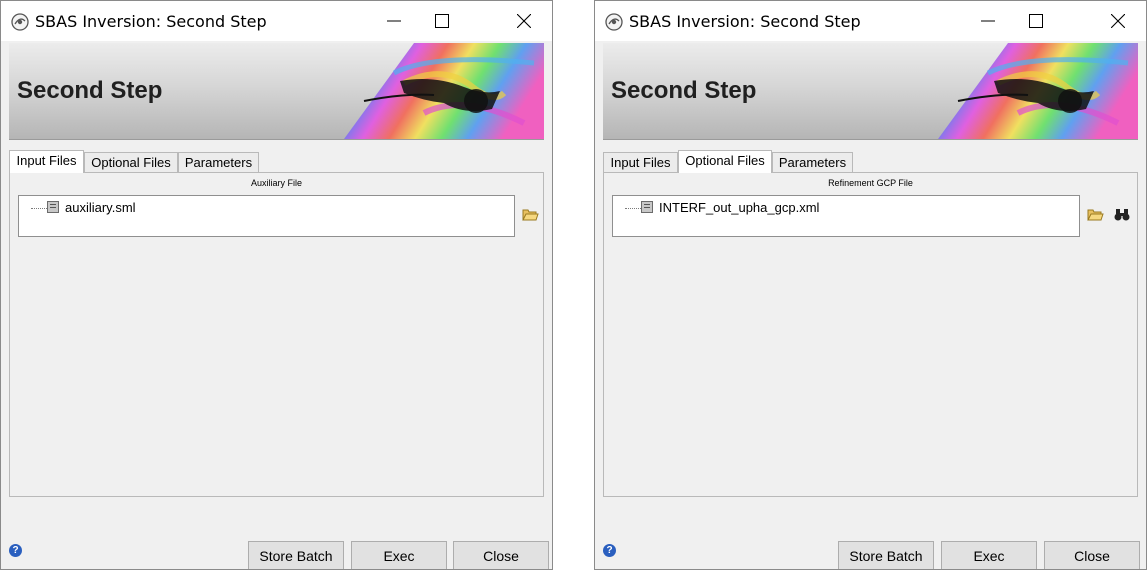 The width and height of the screenshot is (1148, 570). I want to click on section-label: Auxiliary File, so click(276, 183).